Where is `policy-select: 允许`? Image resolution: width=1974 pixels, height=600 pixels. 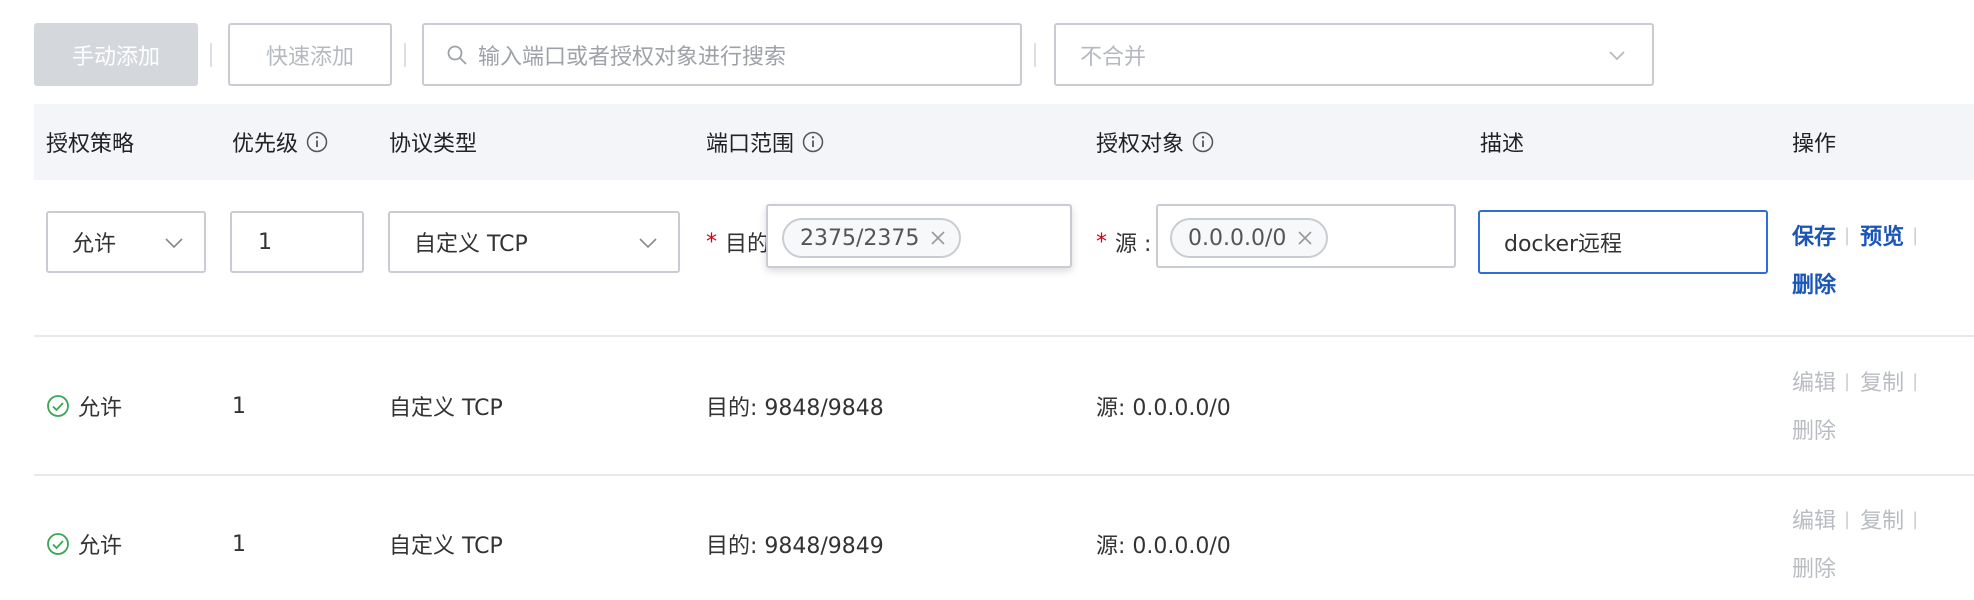 policy-select: 允许 is located at coordinates (126, 242).